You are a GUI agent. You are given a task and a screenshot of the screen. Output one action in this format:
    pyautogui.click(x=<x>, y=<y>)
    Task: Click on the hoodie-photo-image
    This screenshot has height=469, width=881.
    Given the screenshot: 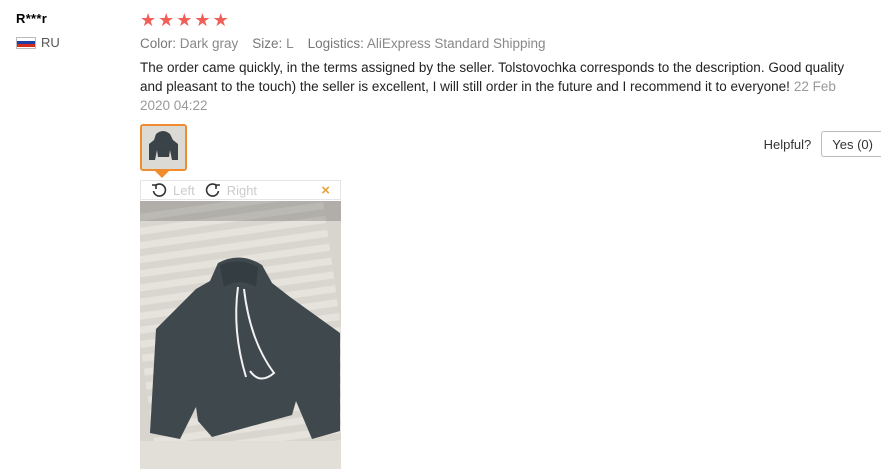 What is the action you would take?
    pyautogui.click(x=240, y=335)
    